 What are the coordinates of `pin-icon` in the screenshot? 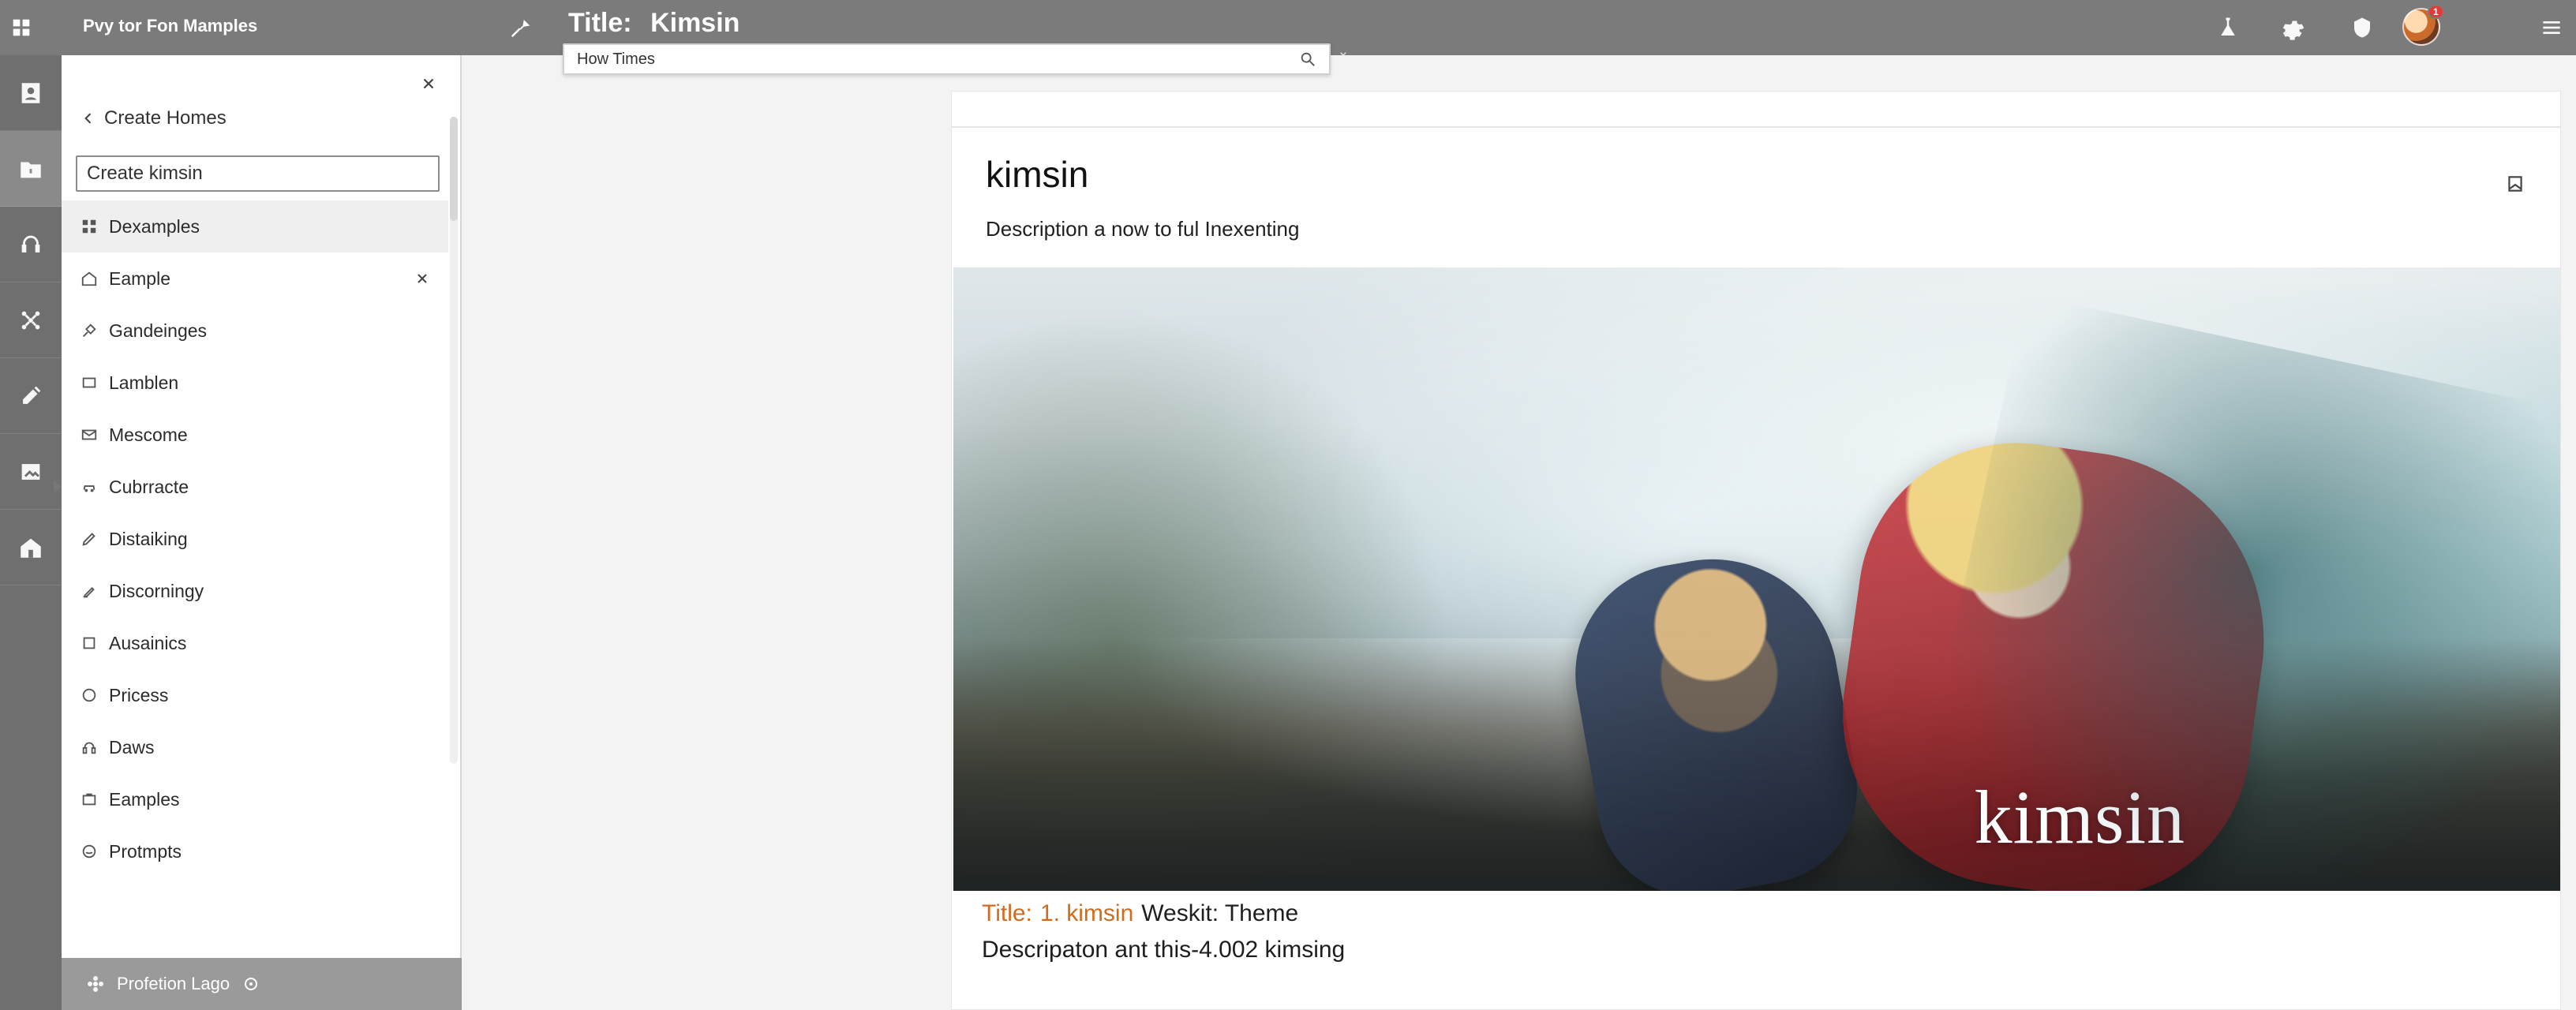 It's located at (520, 28).